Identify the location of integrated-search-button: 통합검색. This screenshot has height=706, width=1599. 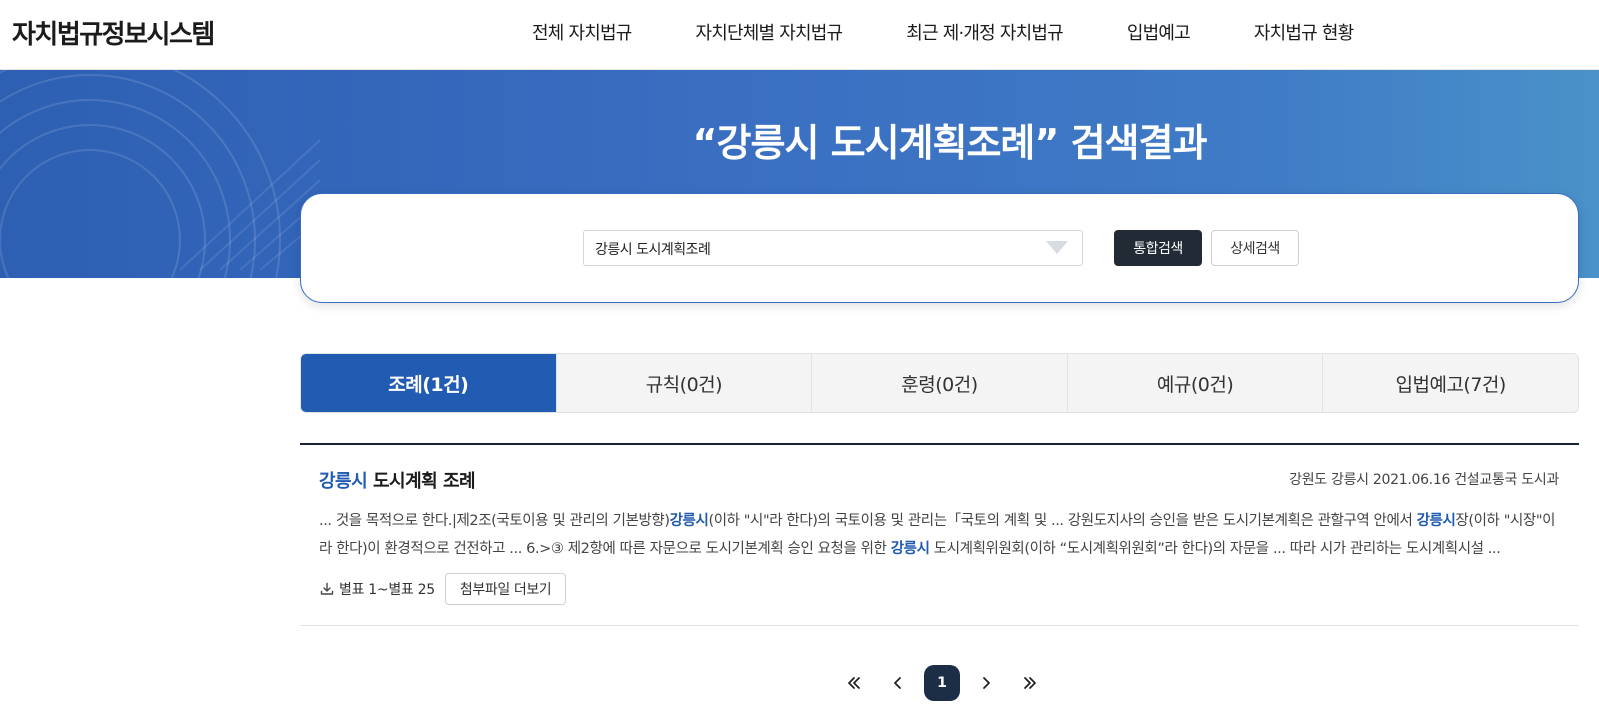
(1158, 248).